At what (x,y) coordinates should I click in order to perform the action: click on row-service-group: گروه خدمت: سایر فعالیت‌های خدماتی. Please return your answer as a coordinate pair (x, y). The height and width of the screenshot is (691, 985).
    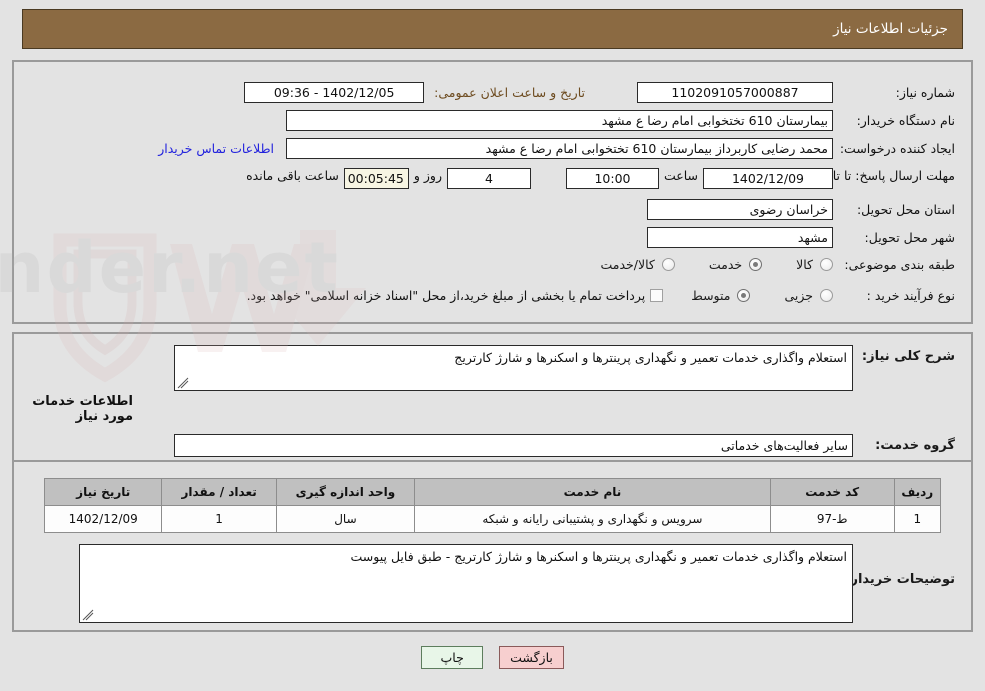
    Looking at the image, I should click on (564, 445).